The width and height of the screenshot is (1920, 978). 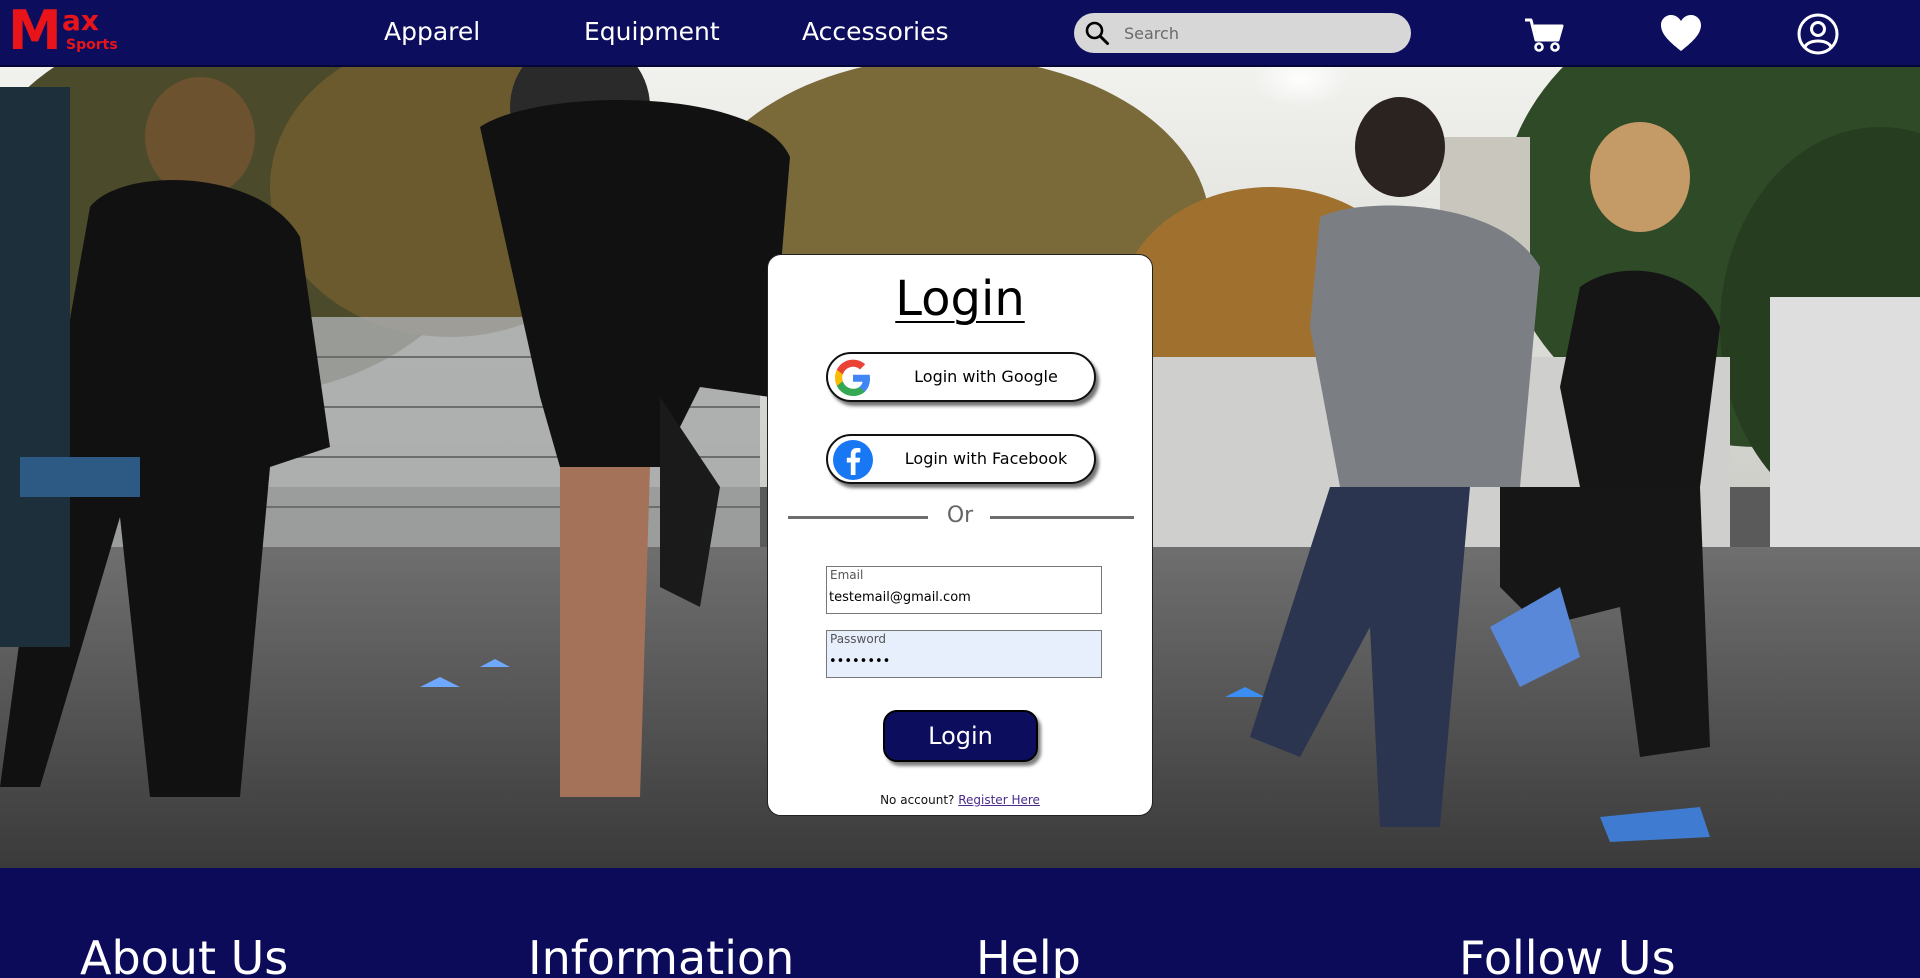 I want to click on email-input, so click(x=963, y=597).